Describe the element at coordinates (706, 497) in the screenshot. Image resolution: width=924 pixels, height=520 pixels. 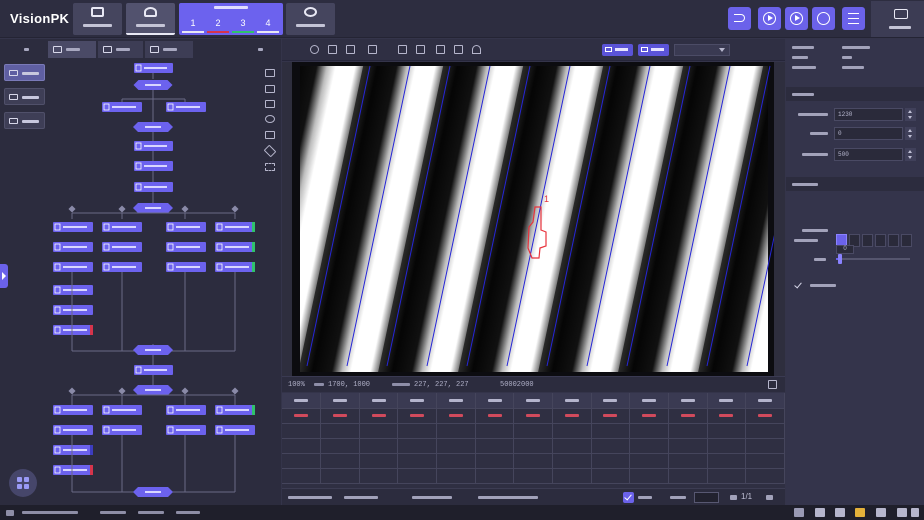
I see `page-size-input` at that location.